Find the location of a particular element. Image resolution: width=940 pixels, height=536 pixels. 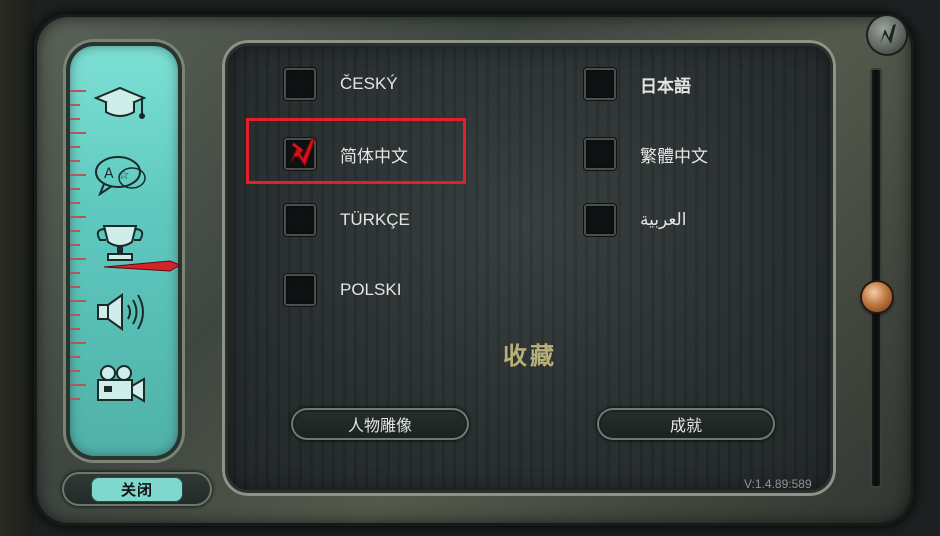

selected-category-pointer is located at coordinates (142, 265).